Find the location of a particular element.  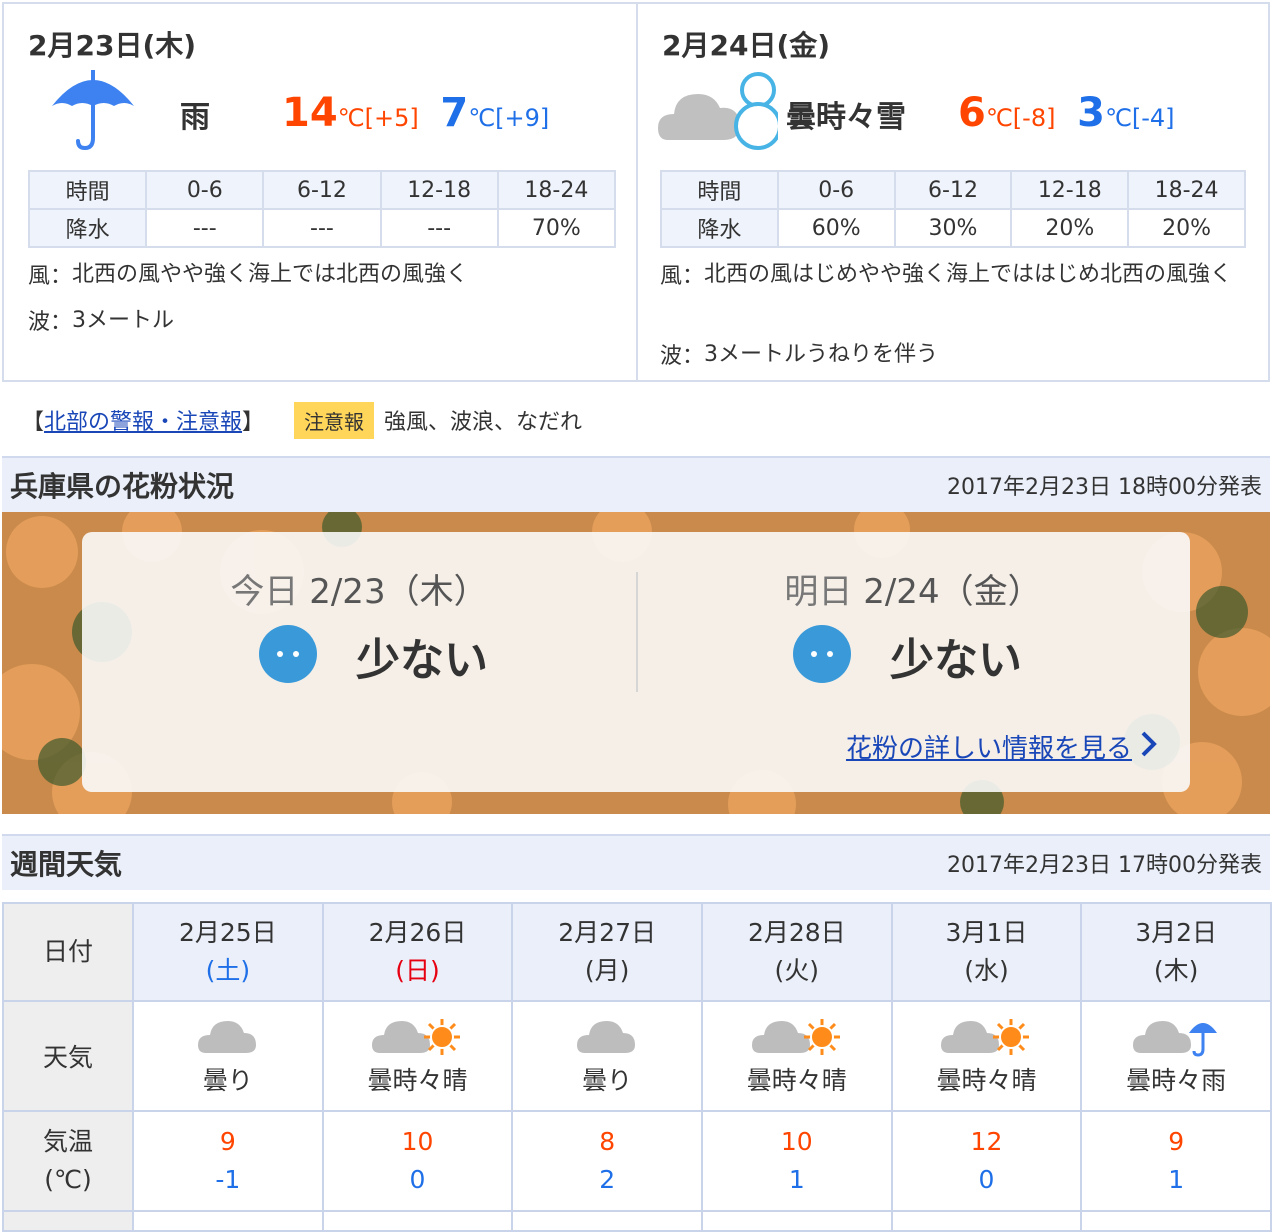

table-row is located at coordinates (637, 1221).